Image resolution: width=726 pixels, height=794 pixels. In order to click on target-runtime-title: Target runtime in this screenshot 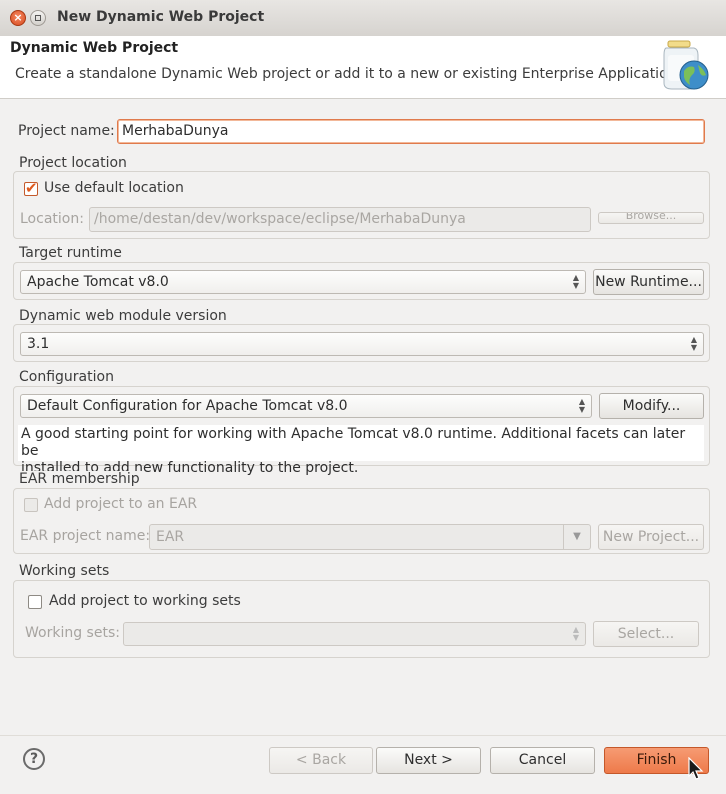, I will do `click(70, 253)`.